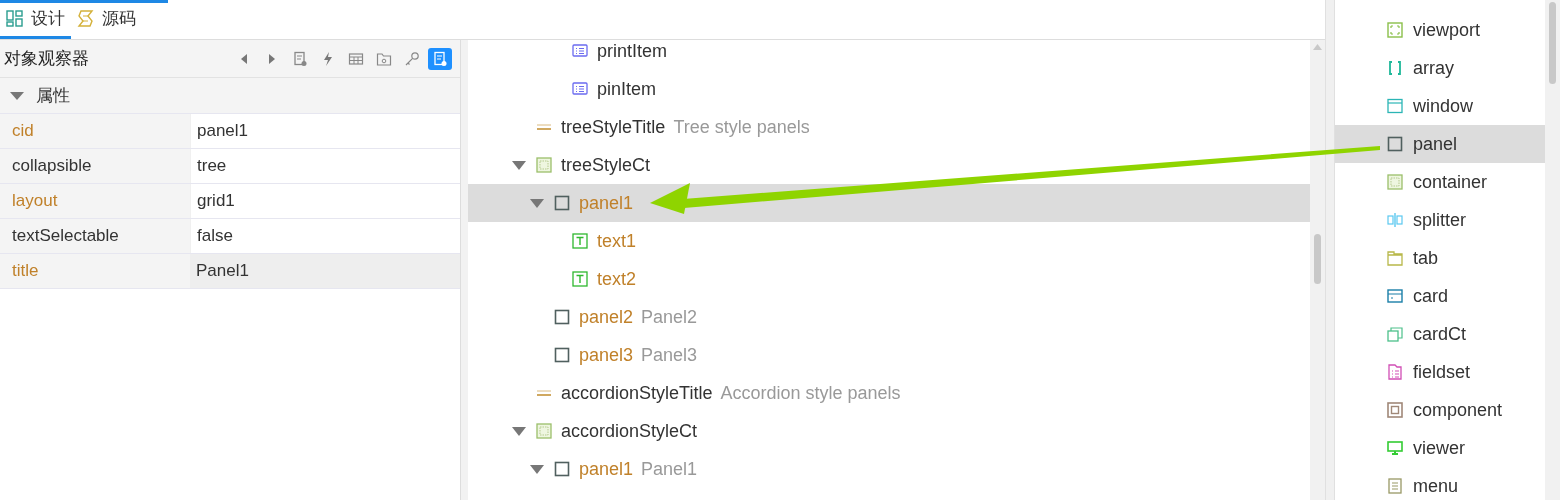  I want to click on node-caption: Tree style panels, so click(741, 127).